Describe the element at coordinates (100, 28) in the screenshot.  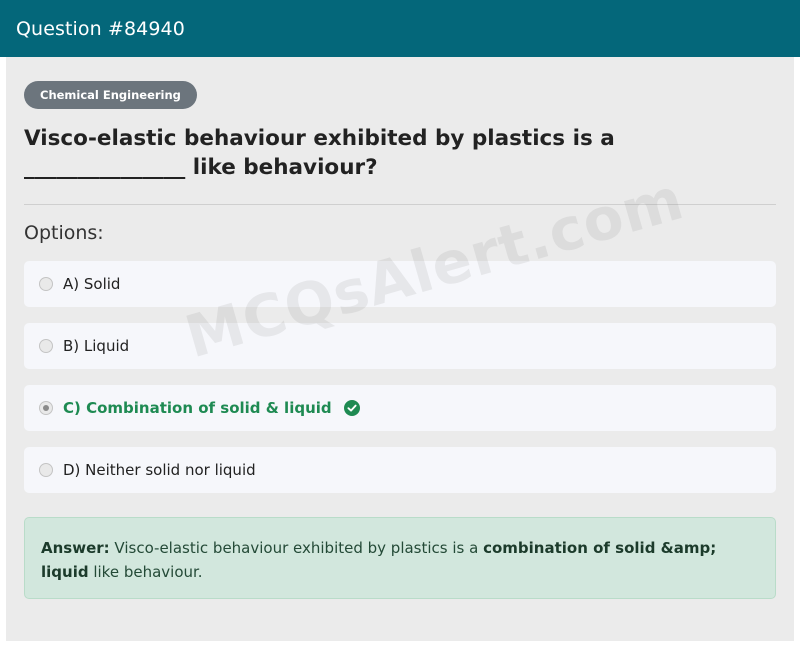
I see `page-title: Question #84940` at that location.